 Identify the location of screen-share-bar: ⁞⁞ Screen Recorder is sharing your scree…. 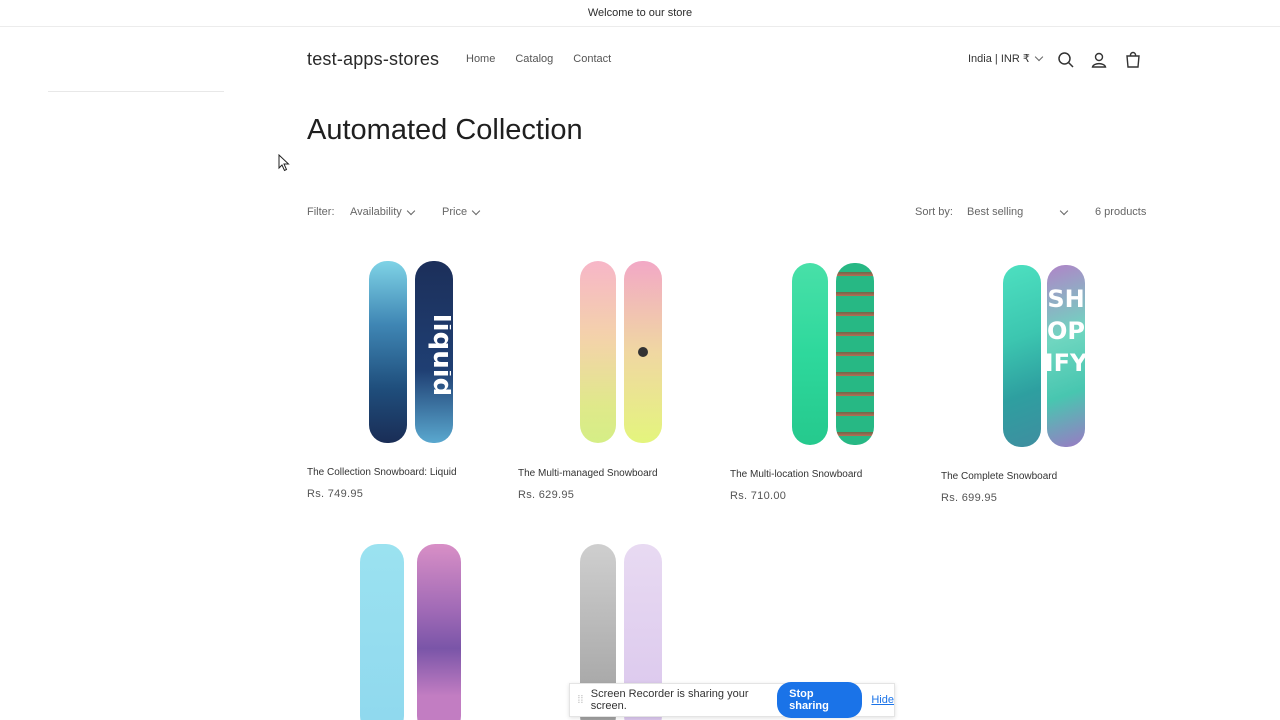
(732, 700).